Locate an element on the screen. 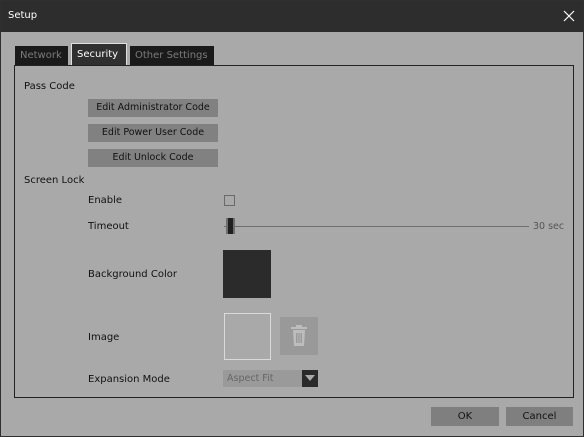 The height and width of the screenshot is (437, 584). timeout-slider-thumb is located at coordinates (230, 226).